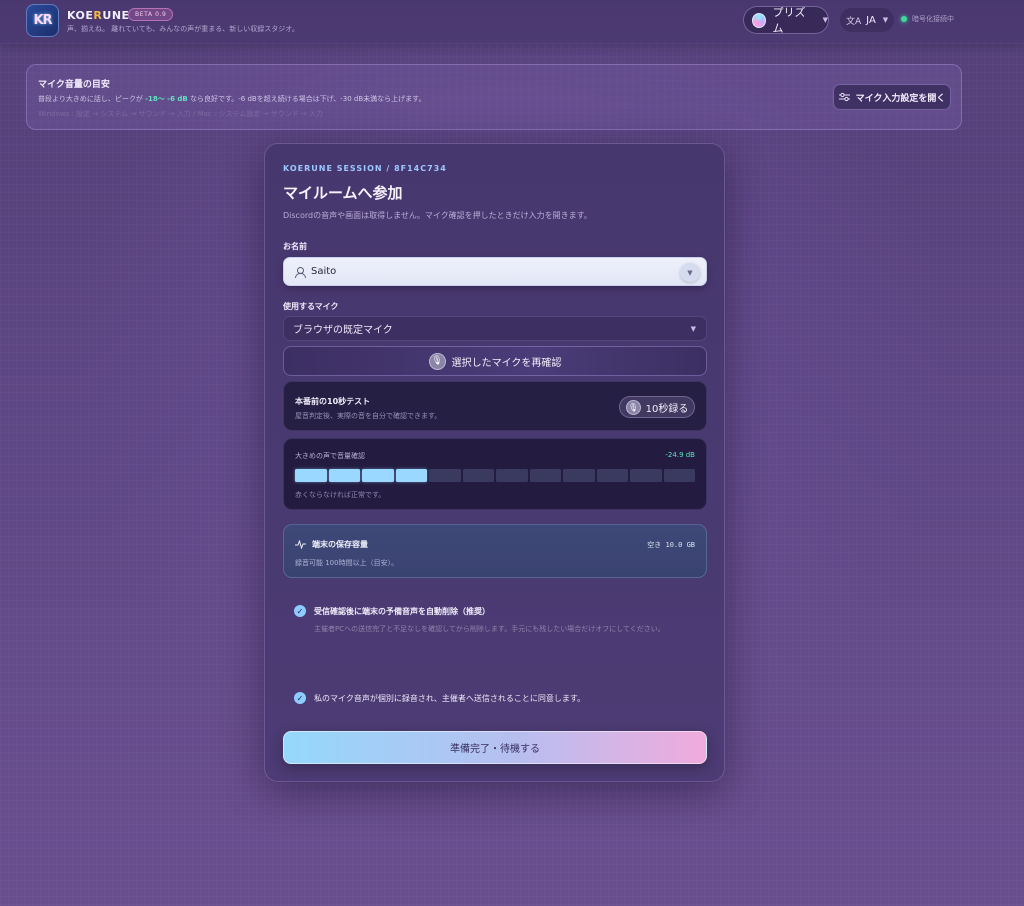 The height and width of the screenshot is (906, 1024). I want to click on level-meter-panel: 大きめの声で音量確認 -24.9 dB 赤くならなければ正常です。, so click(495, 474).